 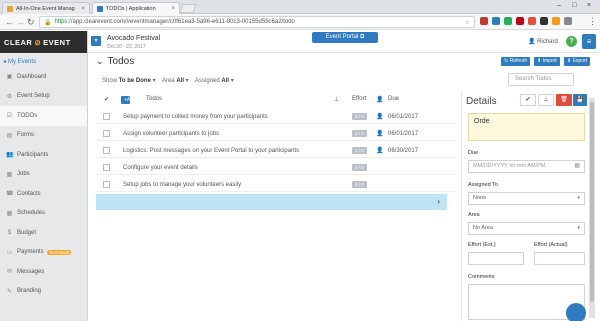 What do you see at coordinates (188, 8) in the screenshot?
I see `new-tab-button` at bounding box center [188, 8].